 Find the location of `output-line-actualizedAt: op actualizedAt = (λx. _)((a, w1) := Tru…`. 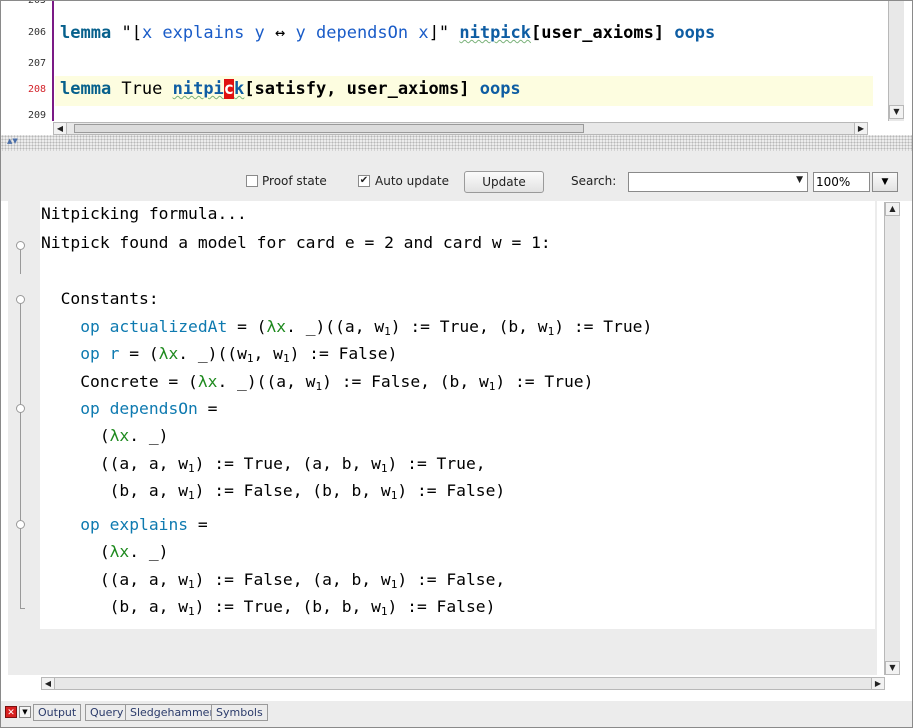

output-line-actualizedAt: op actualizedAt = (λx. _)((a, w1) := Tru… is located at coordinates (347, 327).